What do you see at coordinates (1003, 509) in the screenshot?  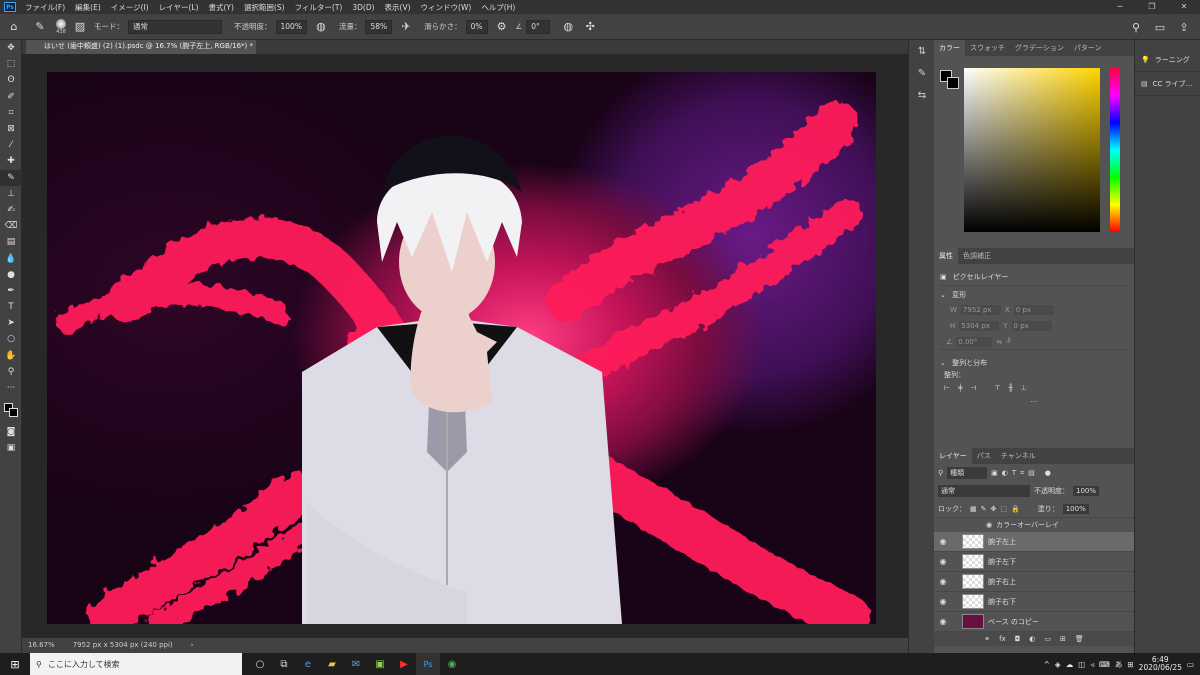 I see `lock-artboard-icon: ⬚` at bounding box center [1003, 509].